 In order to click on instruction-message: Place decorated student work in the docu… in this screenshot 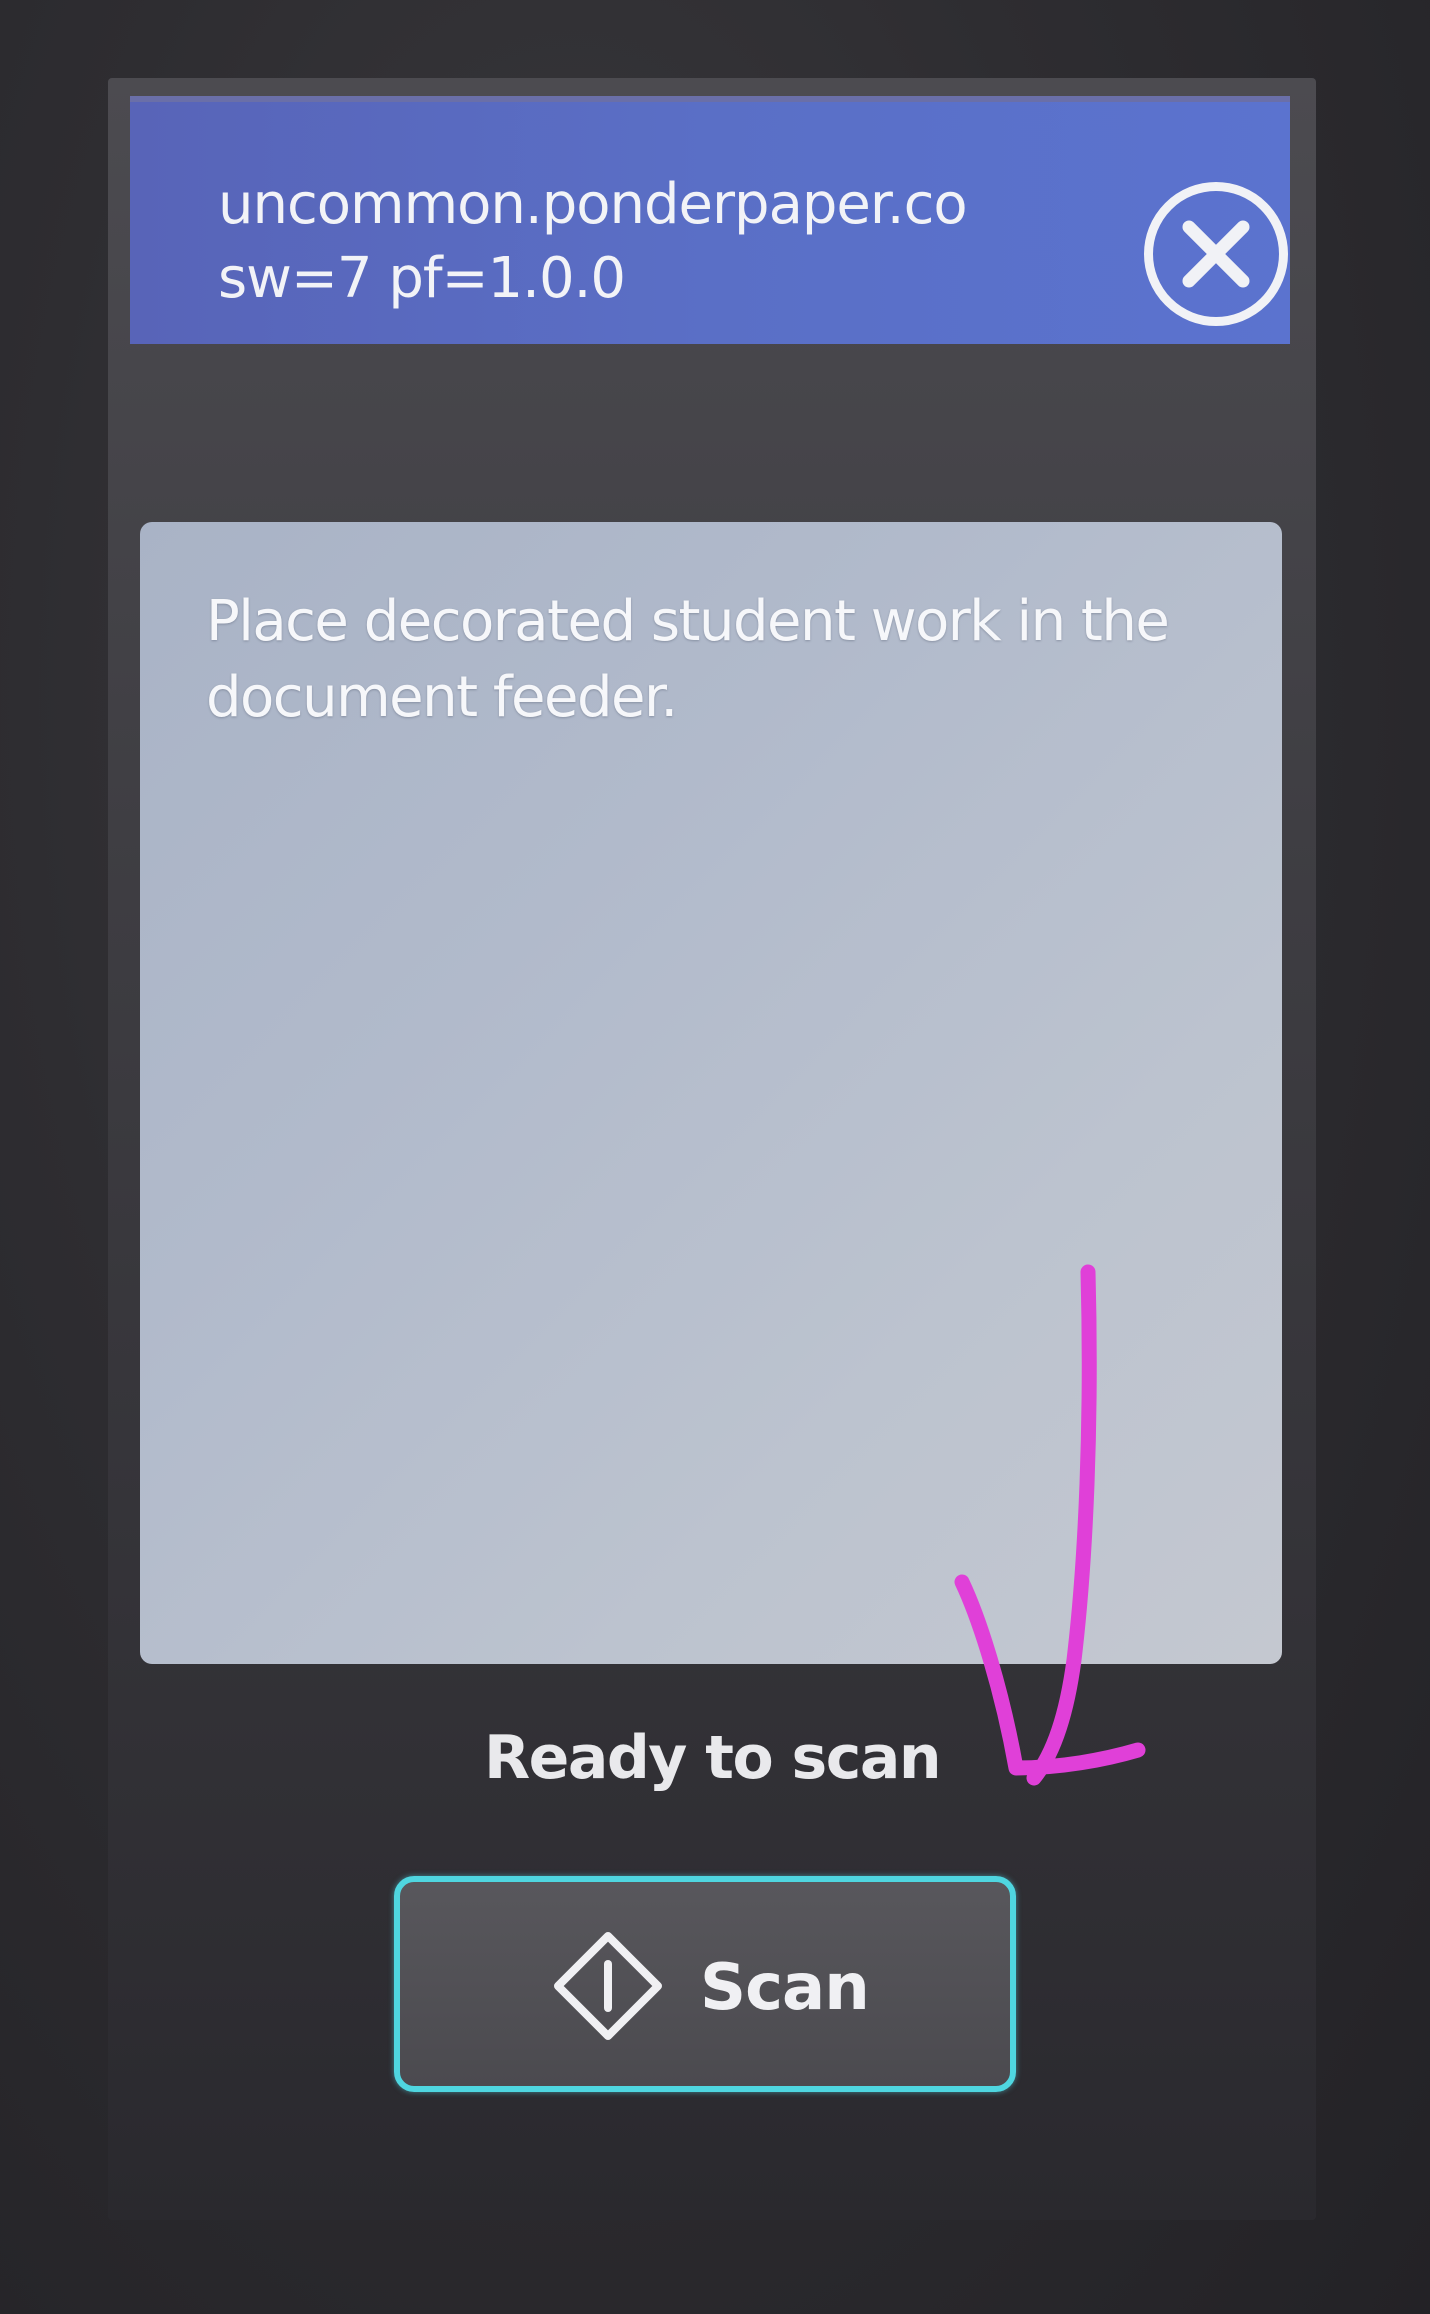, I will do `click(688, 659)`.